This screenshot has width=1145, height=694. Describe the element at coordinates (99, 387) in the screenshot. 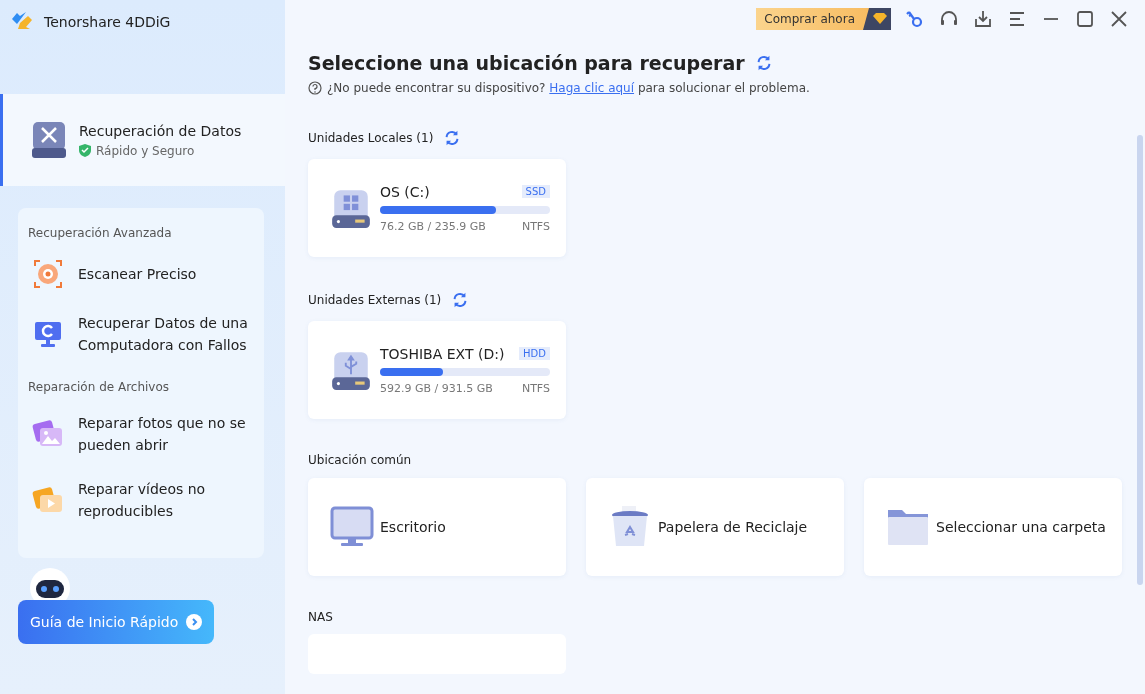

I see `group-title: Reparación de Archivos` at that location.